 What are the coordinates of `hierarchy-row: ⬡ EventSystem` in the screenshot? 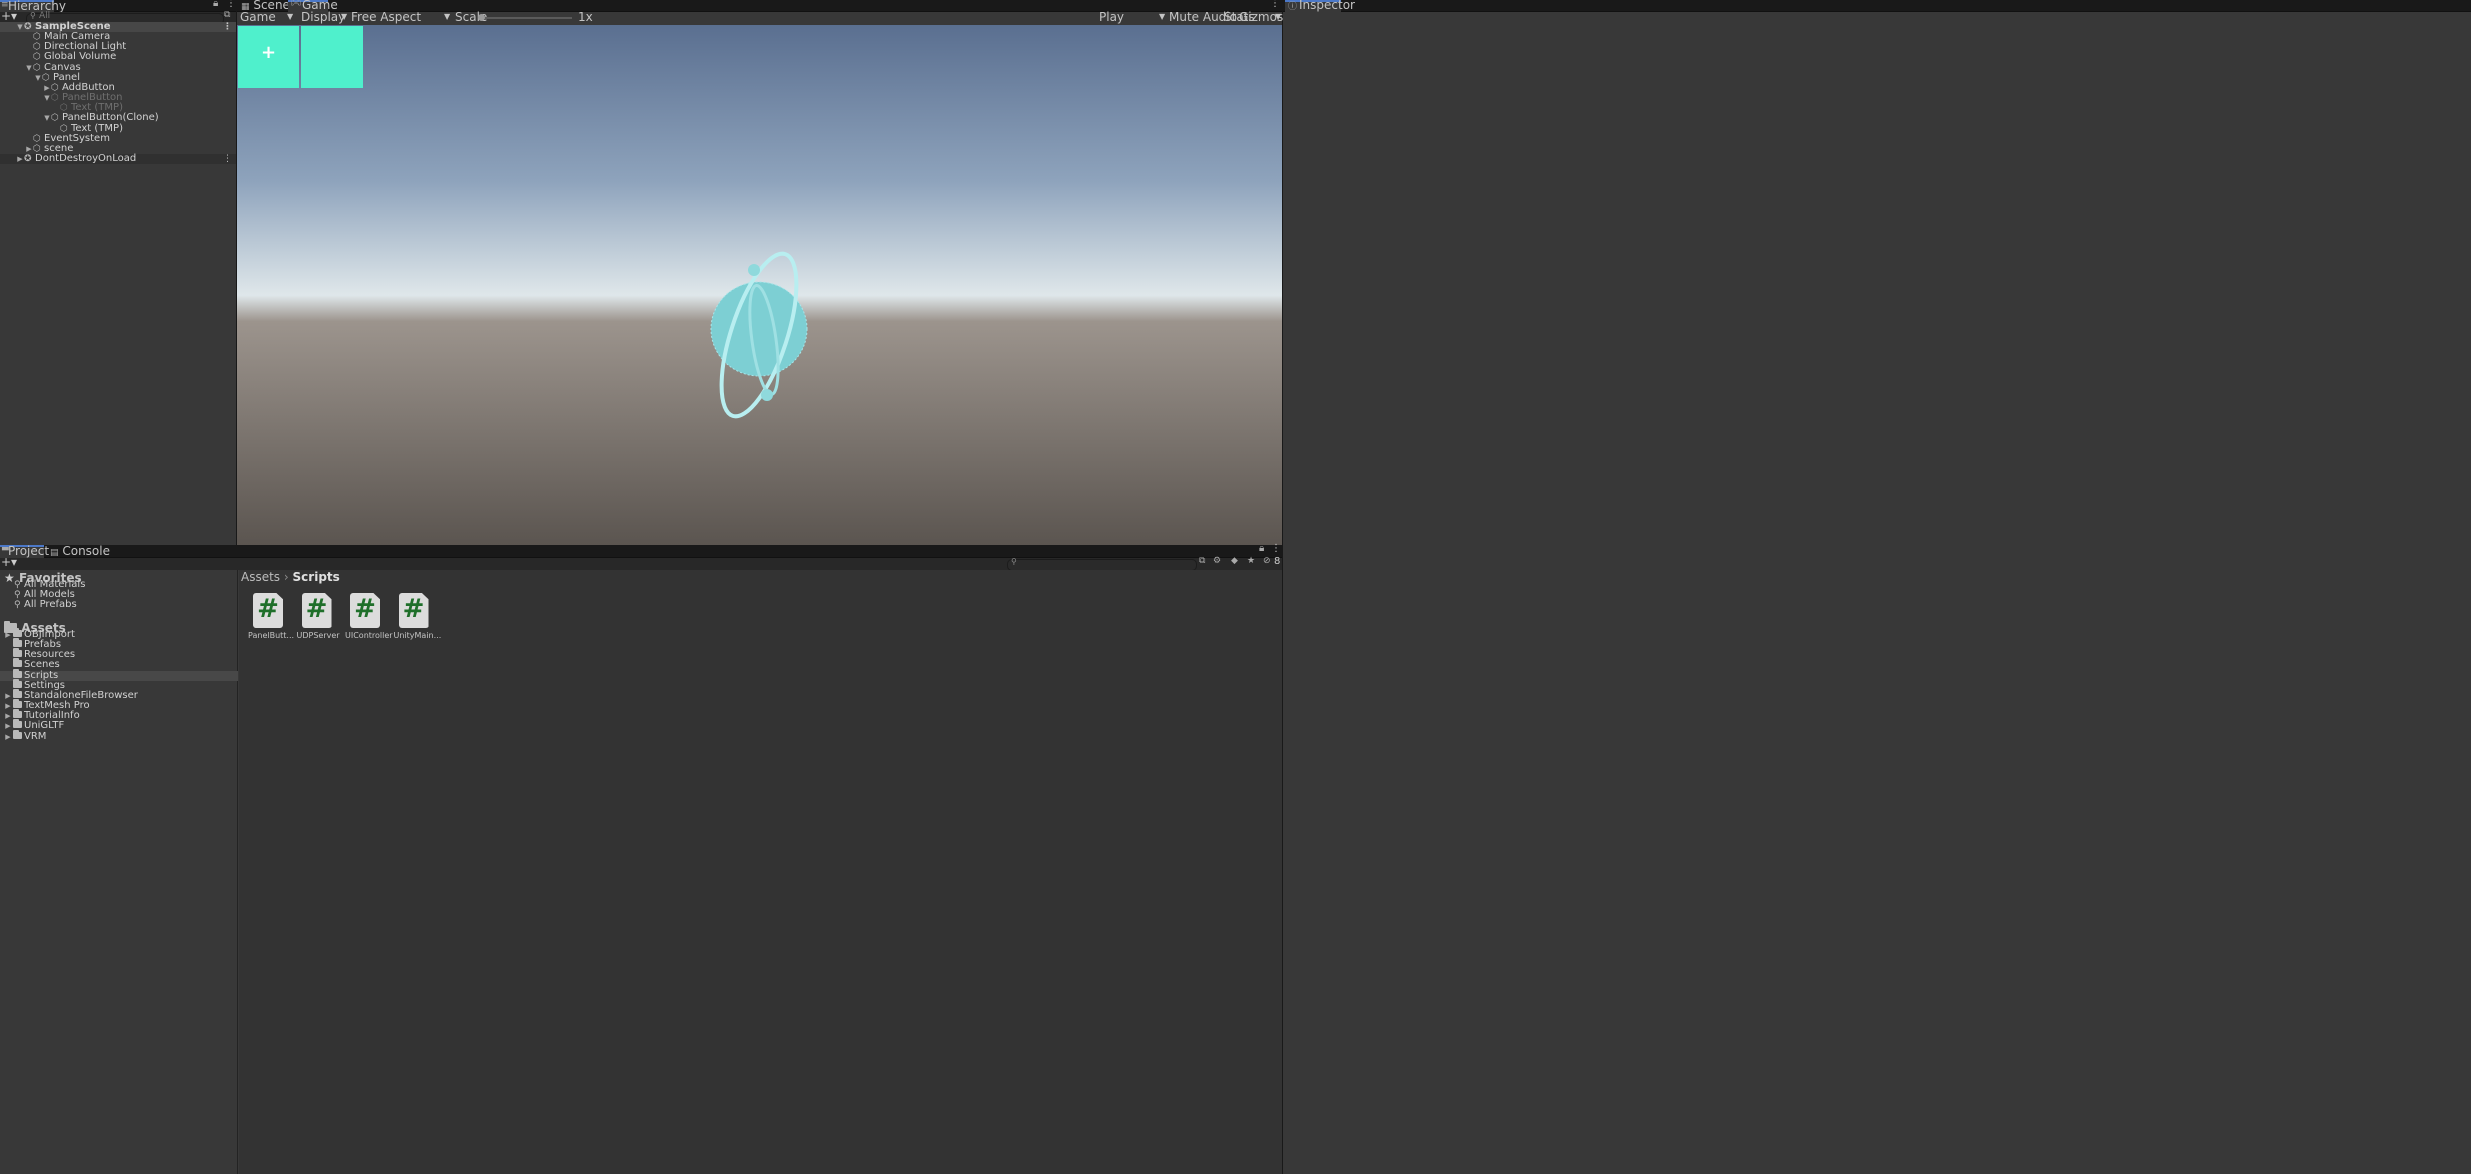 It's located at (118, 138).